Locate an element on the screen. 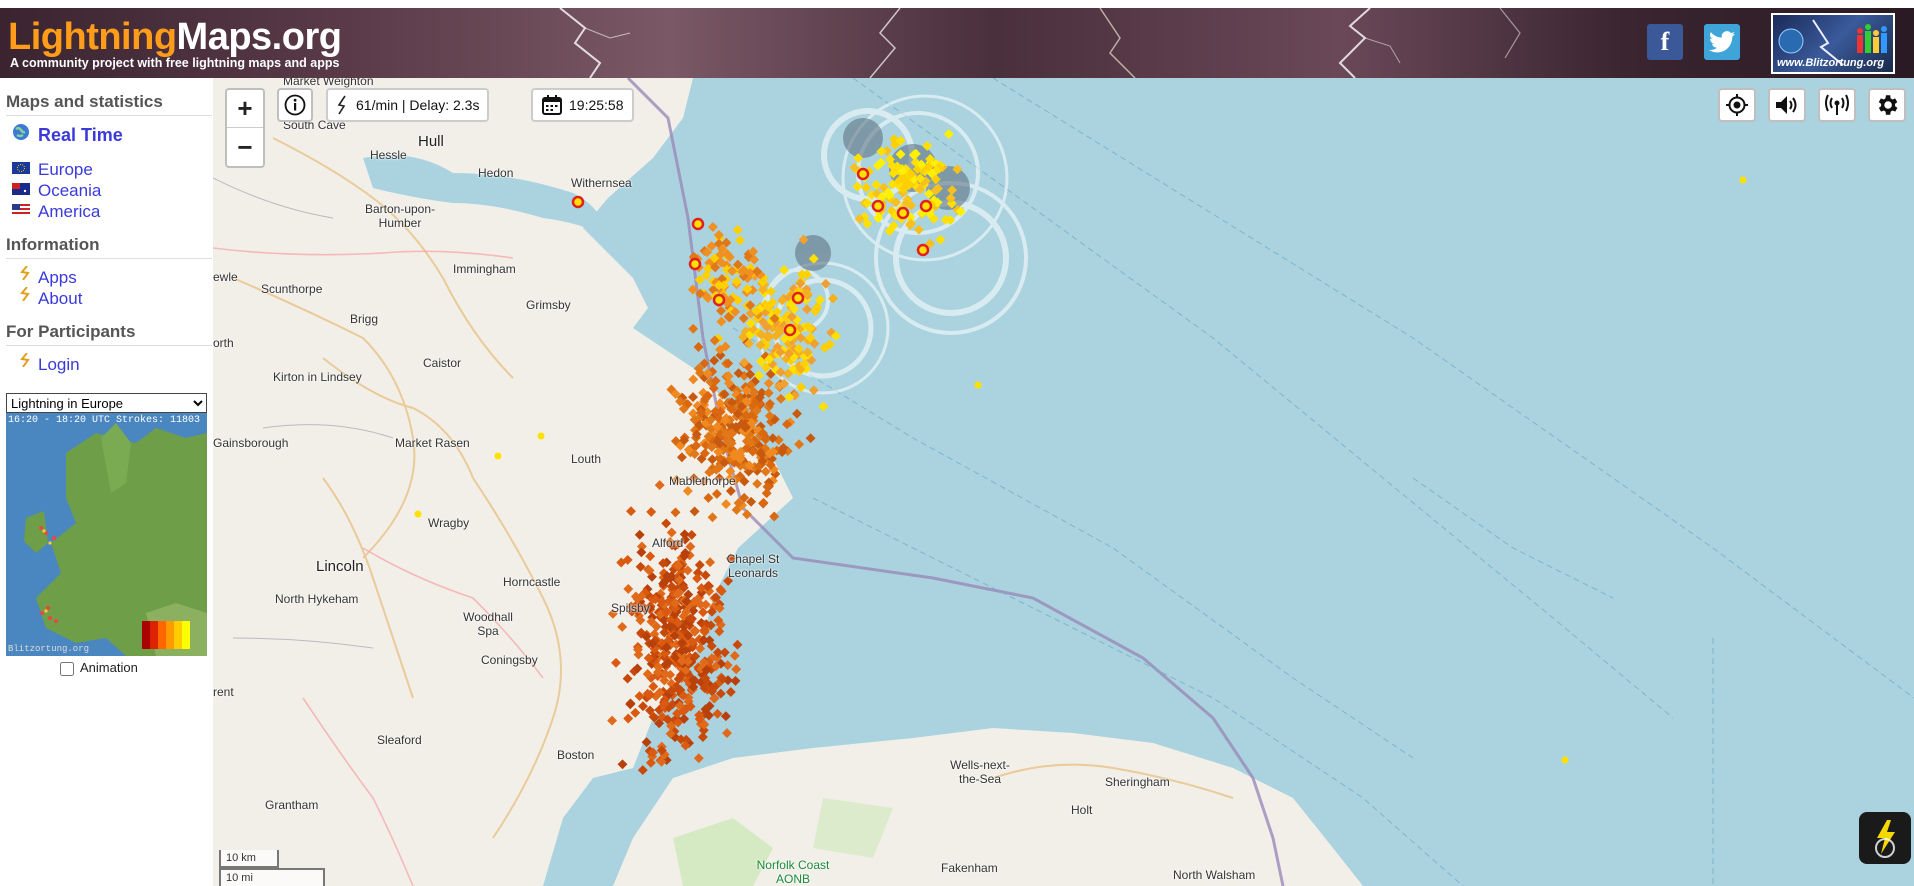 This screenshot has height=886, width=1914. information-heading: Information is located at coordinates (109, 247).